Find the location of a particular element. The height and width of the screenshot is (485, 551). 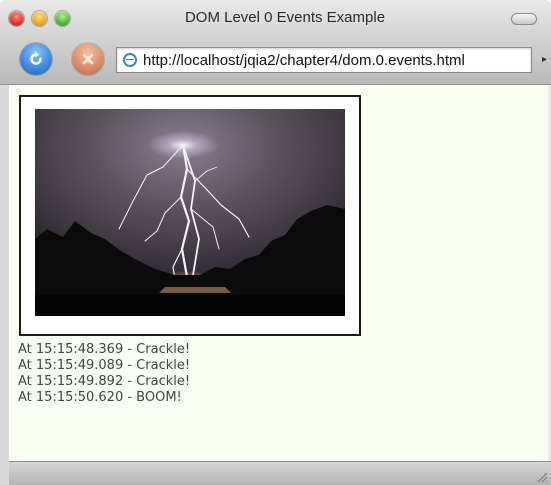

stop-icon is located at coordinates (88, 59).